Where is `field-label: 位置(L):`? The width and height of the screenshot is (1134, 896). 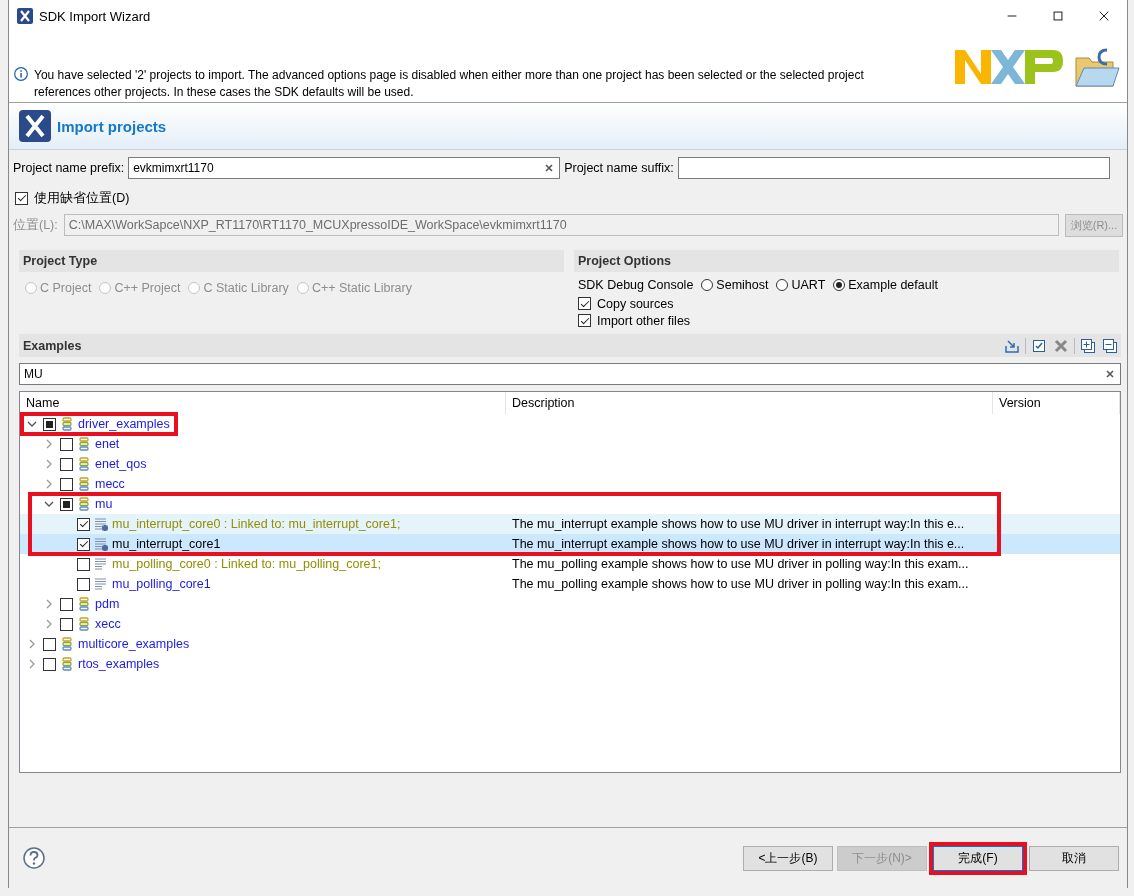 field-label: 位置(L): is located at coordinates (35, 225).